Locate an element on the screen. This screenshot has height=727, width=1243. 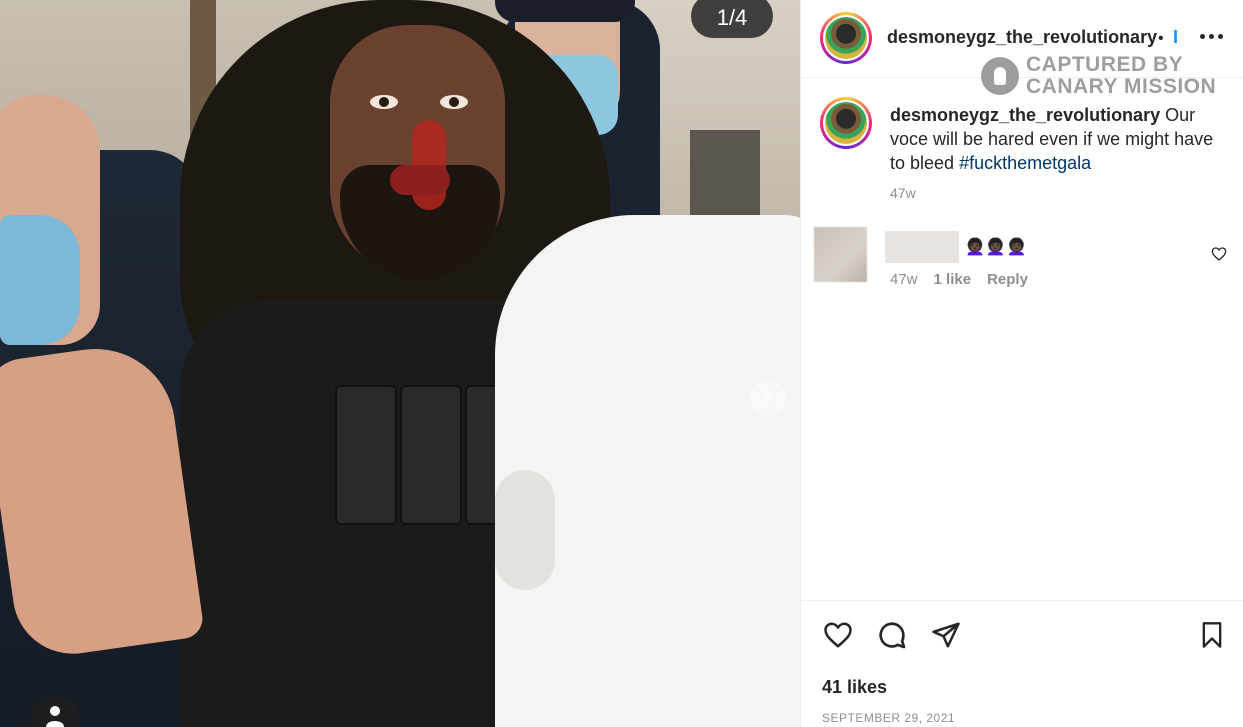
comment-avatar is located at coordinates (840, 254).